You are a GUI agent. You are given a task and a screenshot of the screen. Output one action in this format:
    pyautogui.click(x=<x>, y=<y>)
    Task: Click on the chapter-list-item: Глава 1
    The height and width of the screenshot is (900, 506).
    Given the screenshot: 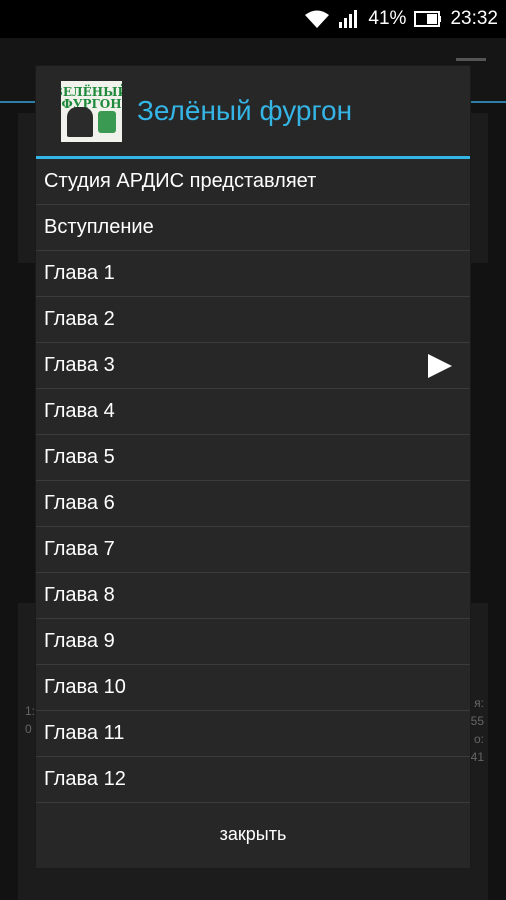 What is the action you would take?
    pyautogui.click(x=253, y=274)
    